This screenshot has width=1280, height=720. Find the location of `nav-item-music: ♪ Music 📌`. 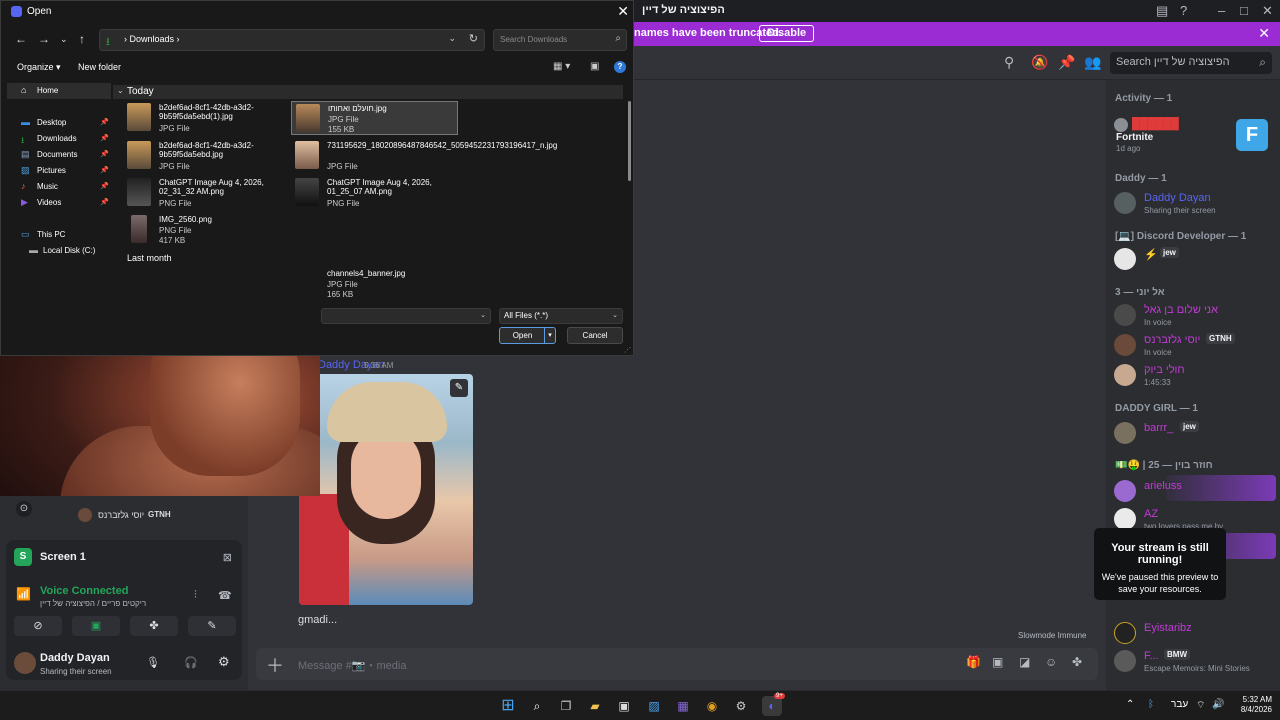

nav-item-music: ♪ Music 📌 is located at coordinates (59, 187).